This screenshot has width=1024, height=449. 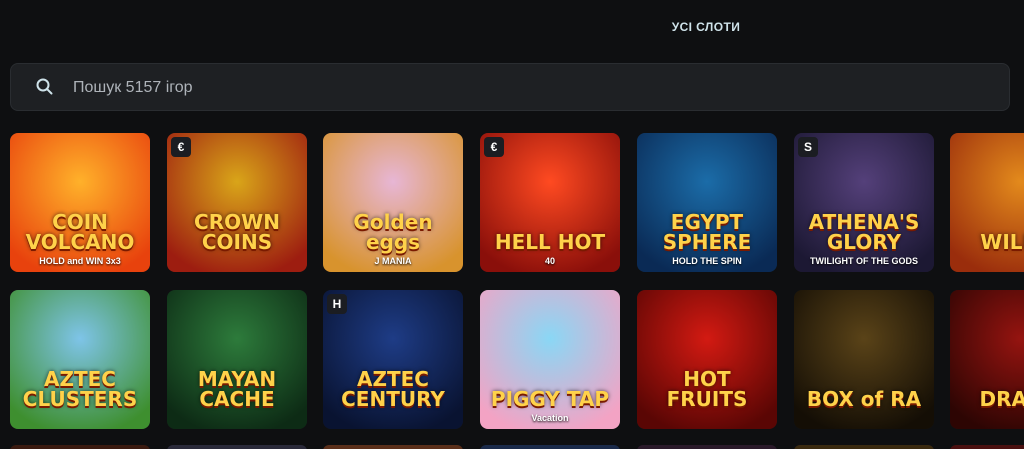 I want to click on section-title: УСІ СЛОТИ, so click(x=512, y=30).